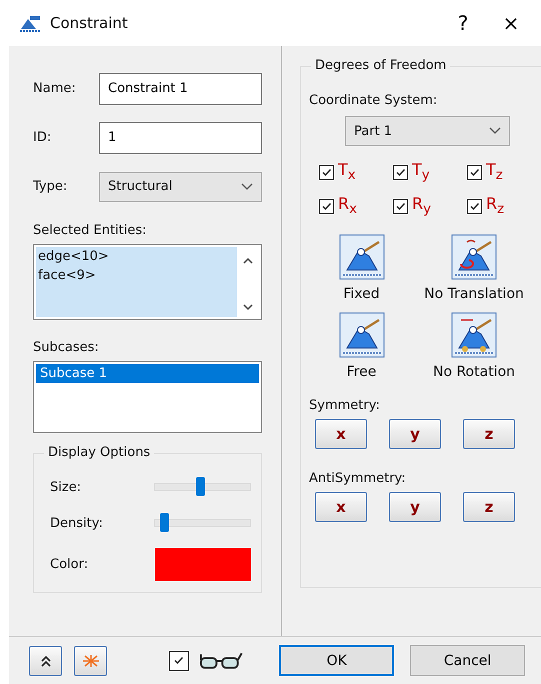 This screenshot has width=541, height=684. What do you see at coordinates (415, 434) in the screenshot?
I see `symmetry-button: y` at bounding box center [415, 434].